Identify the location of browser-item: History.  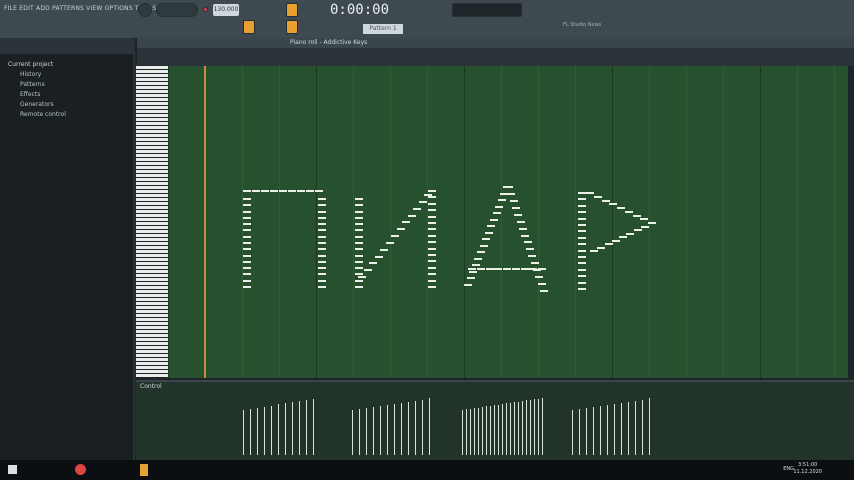
(66, 75).